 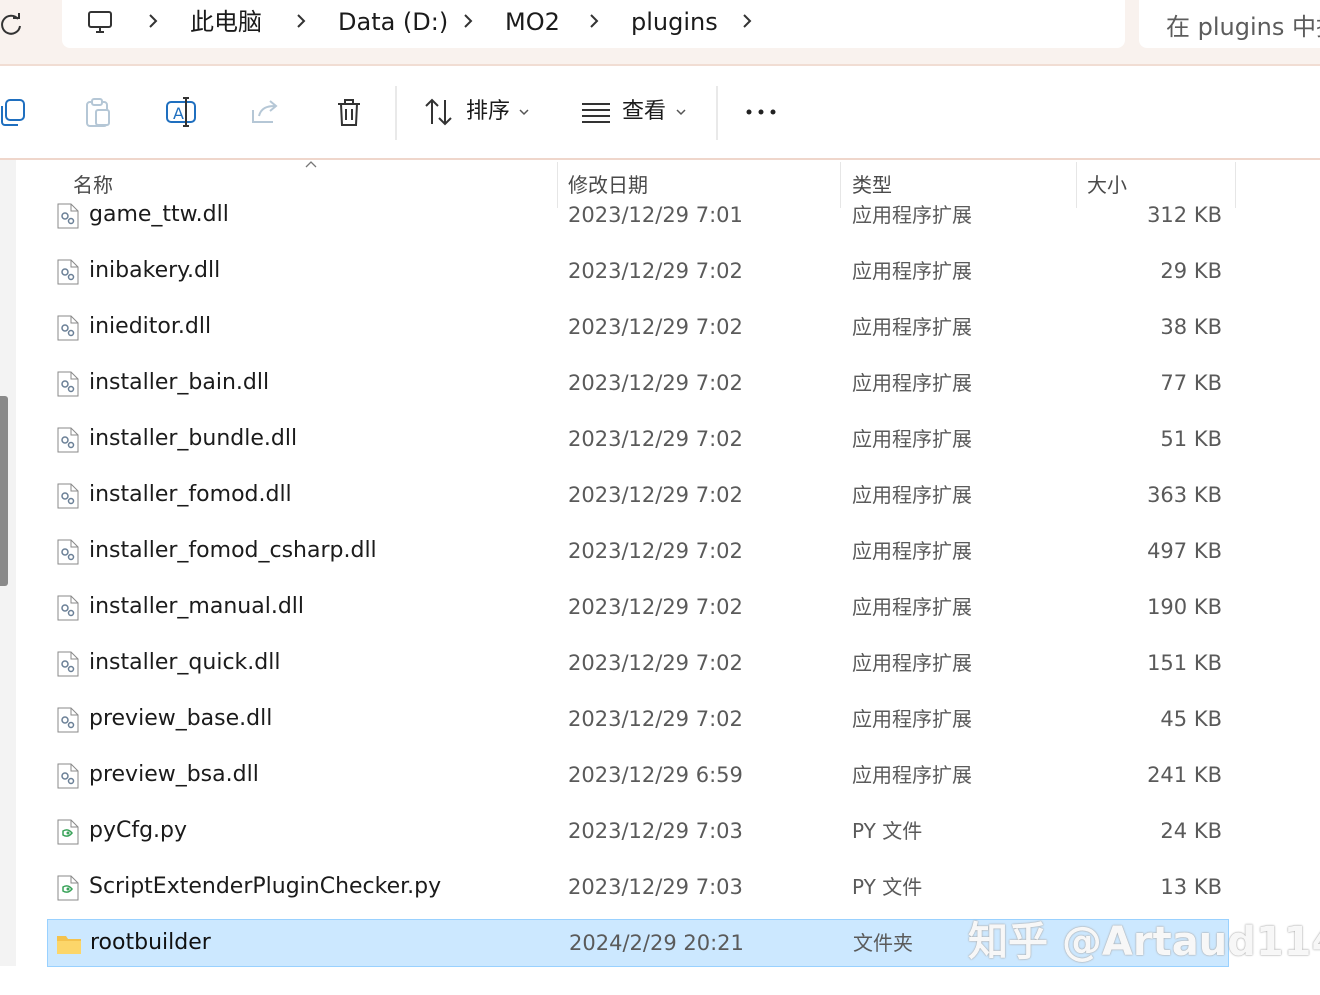 I want to click on sort-button: 排序, so click(x=488, y=112).